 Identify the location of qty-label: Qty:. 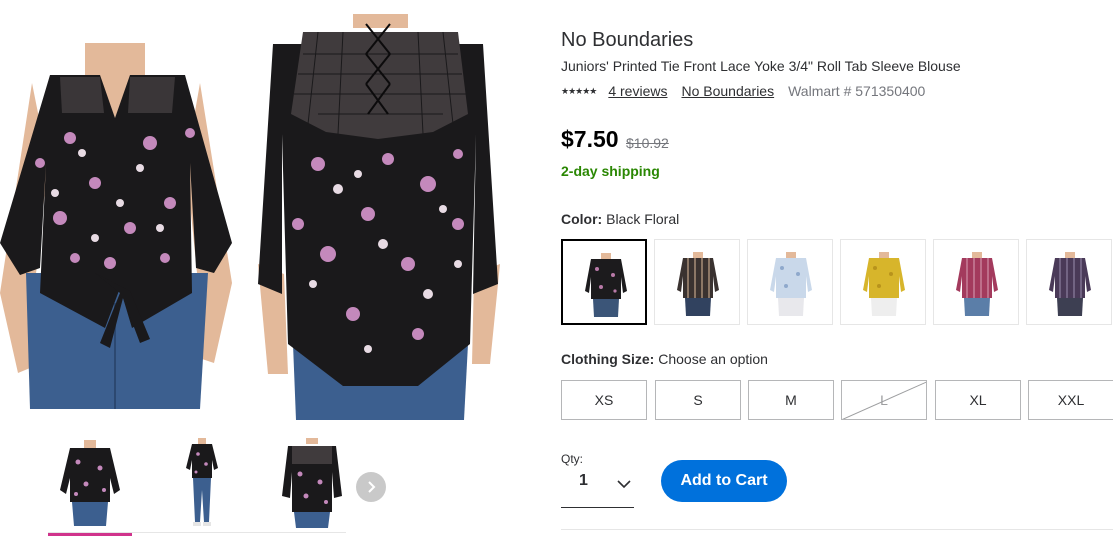
(572, 459).